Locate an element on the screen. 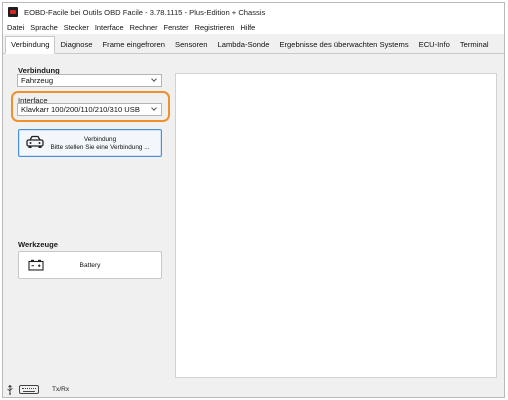 Image resolution: width=508 pixels, height=400 pixels. menu-interface: Interface is located at coordinates (109, 27).